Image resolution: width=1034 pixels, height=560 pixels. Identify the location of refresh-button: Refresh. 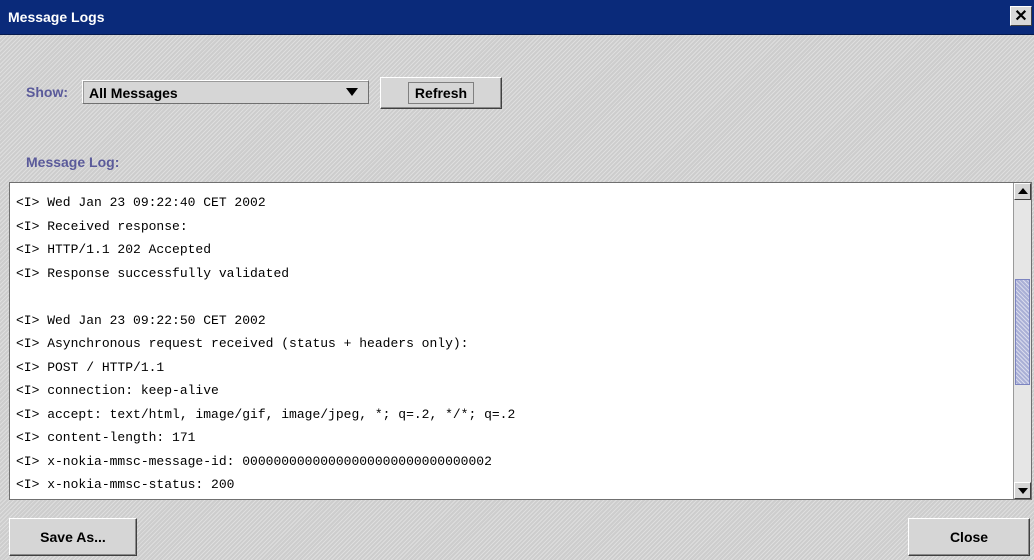
(441, 93).